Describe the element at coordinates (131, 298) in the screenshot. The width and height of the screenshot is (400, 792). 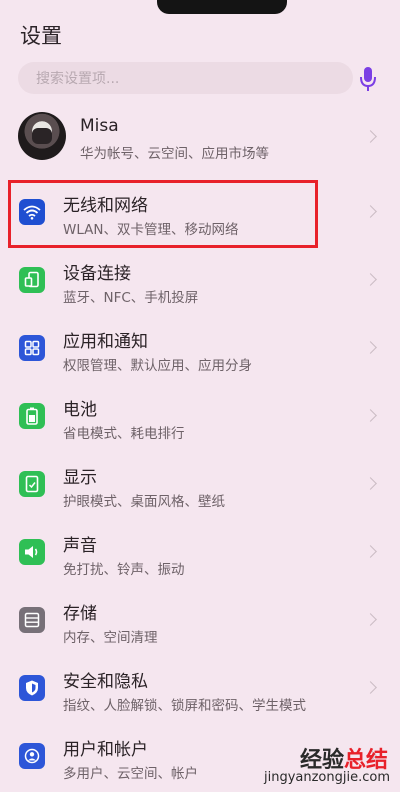
I see `item-subtitle: 蓝牙、NFC、手机投屏` at that location.